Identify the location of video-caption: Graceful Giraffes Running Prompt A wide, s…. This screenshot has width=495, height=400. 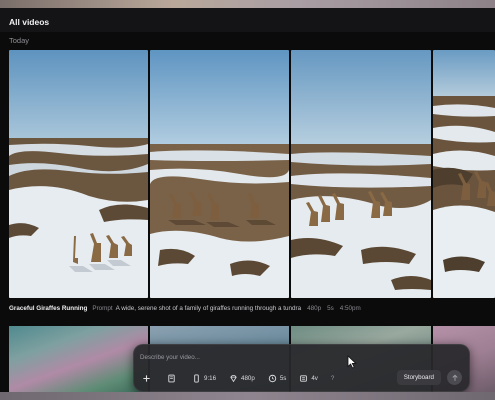
(252, 308).